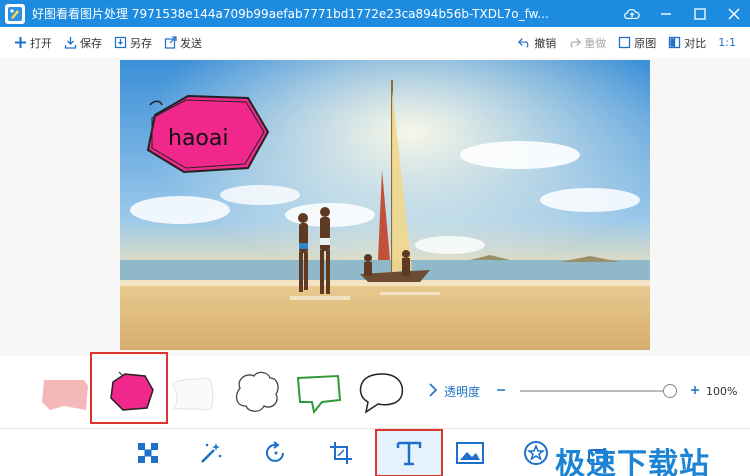 The image size is (750, 476). What do you see at coordinates (695, 391) in the screenshot?
I see `opacity-increase-icon` at bounding box center [695, 391].